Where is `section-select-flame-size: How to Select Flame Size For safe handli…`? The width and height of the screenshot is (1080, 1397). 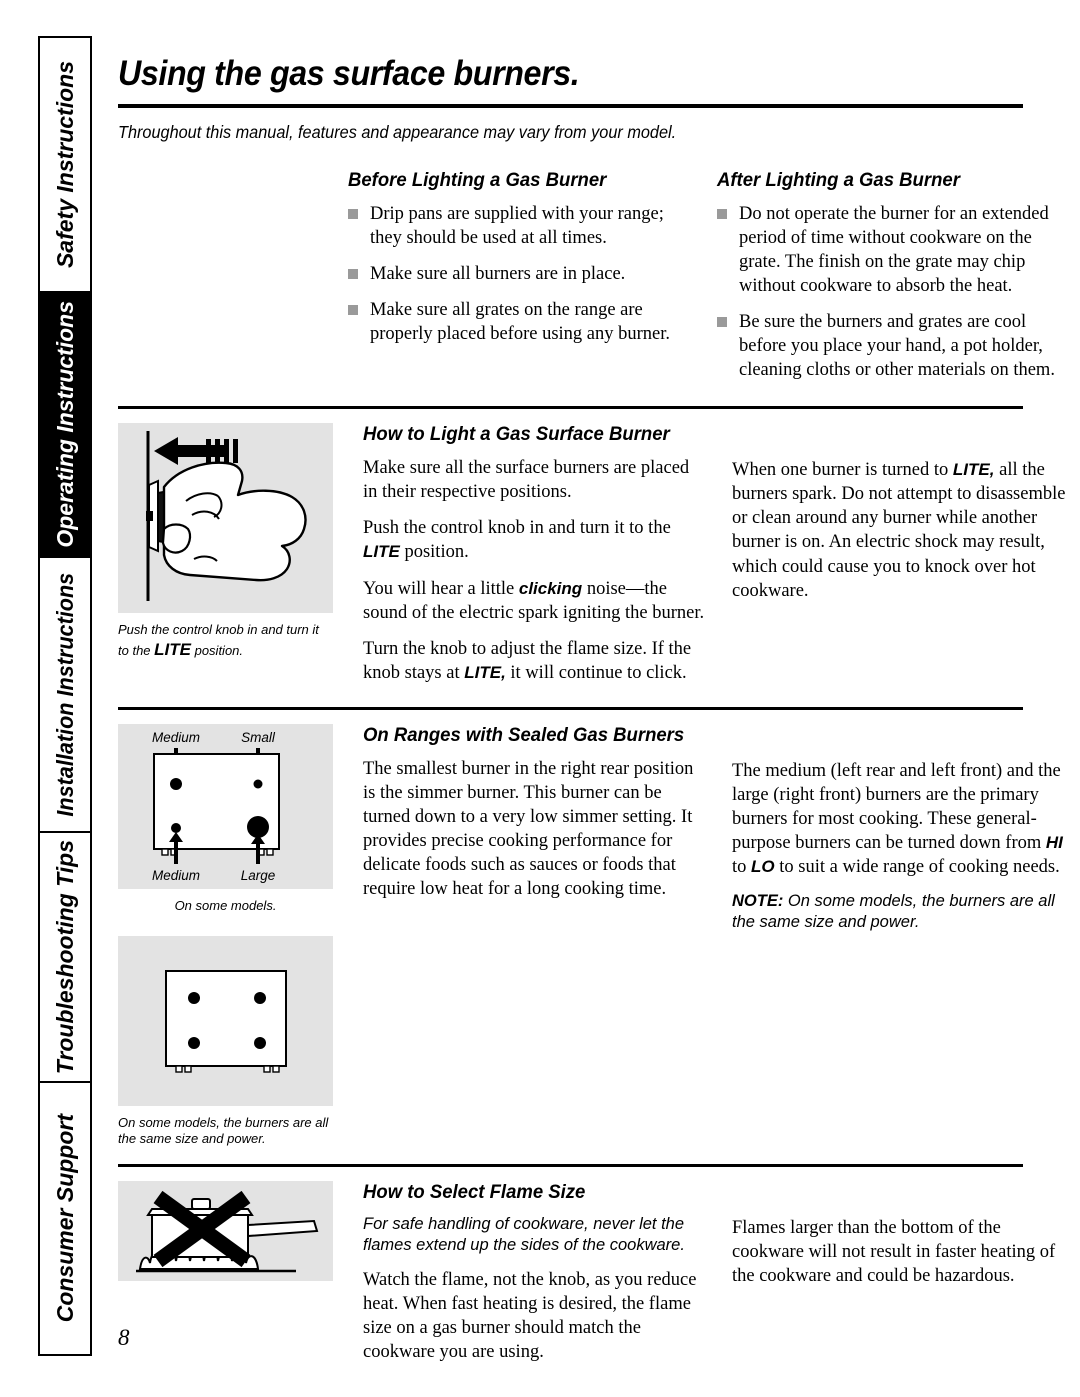
section-select-flame-size: How to Select Flame Size For safe handli… is located at coordinates (586, 1272).